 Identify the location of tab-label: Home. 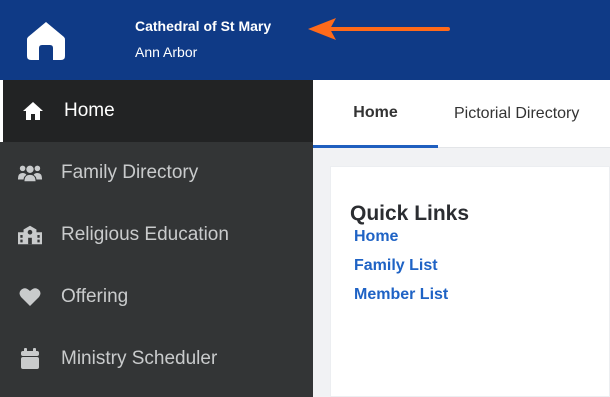
(375, 112).